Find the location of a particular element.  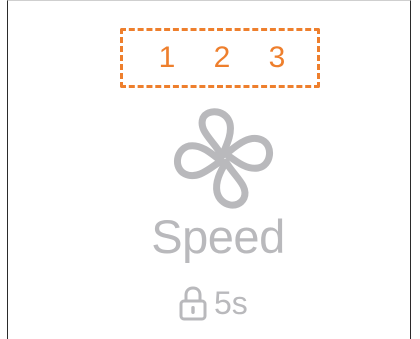

fan-icon is located at coordinates (223, 158).